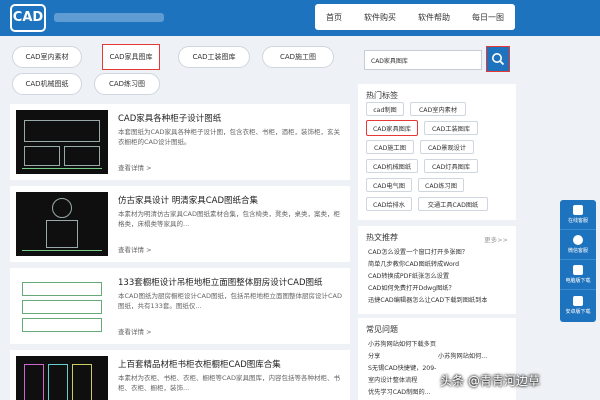  What do you see at coordinates (374, 355) in the screenshot?
I see `faq-link: 分享` at bounding box center [374, 355].